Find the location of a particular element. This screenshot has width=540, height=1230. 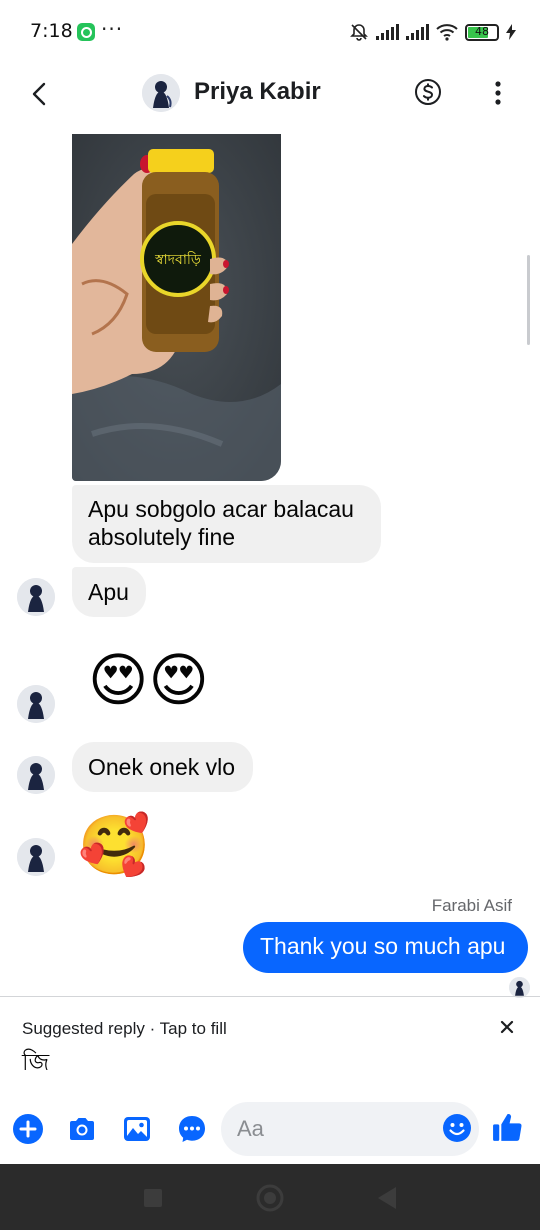

message-input is located at coordinates (350, 1129).